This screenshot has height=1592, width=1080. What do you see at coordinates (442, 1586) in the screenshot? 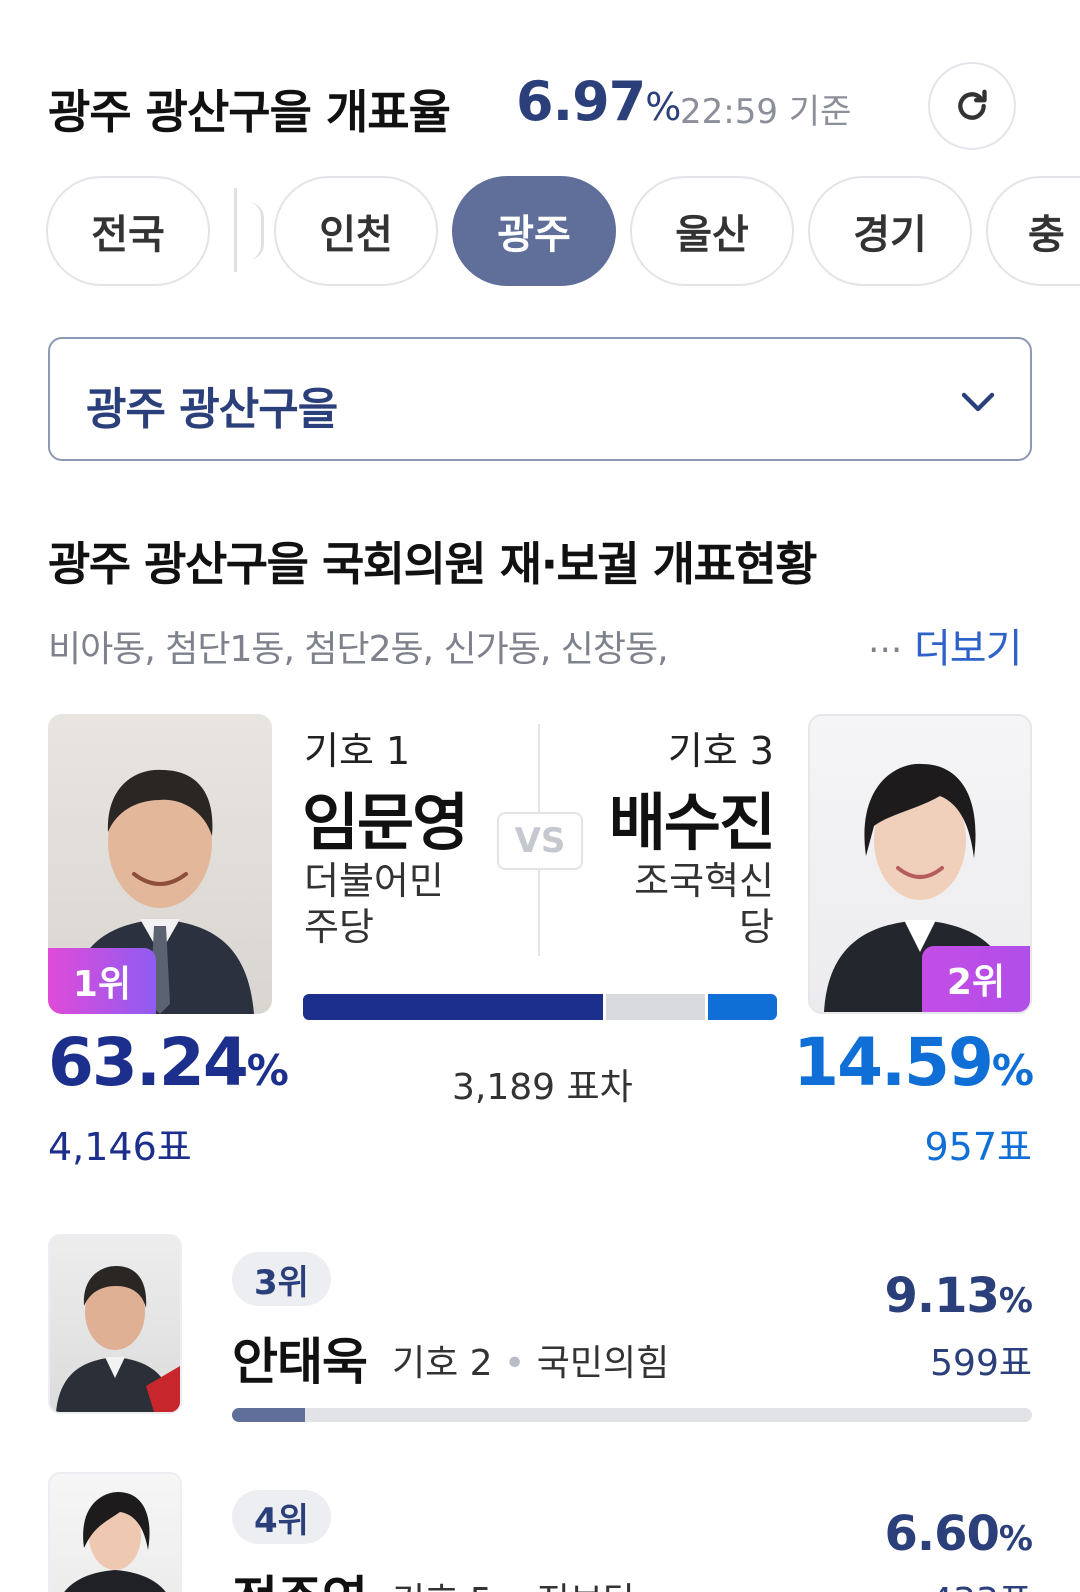
I see `candidate-4-number: 기호 5` at bounding box center [442, 1586].